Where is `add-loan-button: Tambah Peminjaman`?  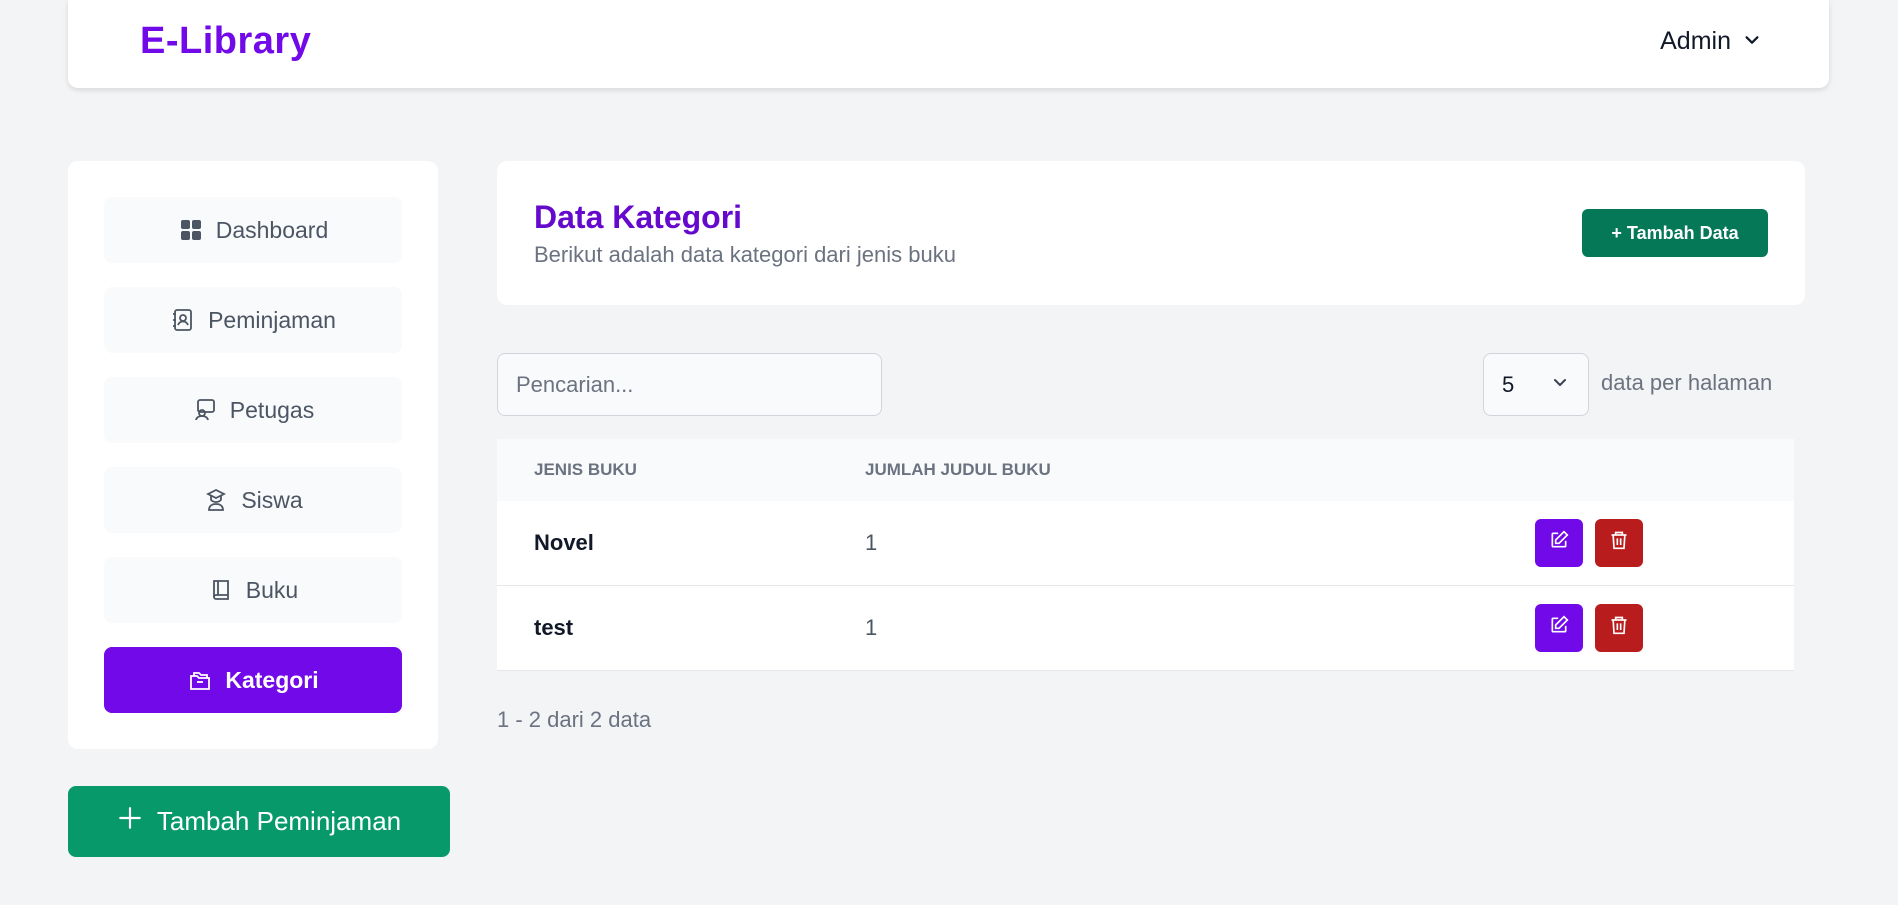
add-loan-button: Tambah Peminjaman is located at coordinates (259, 821).